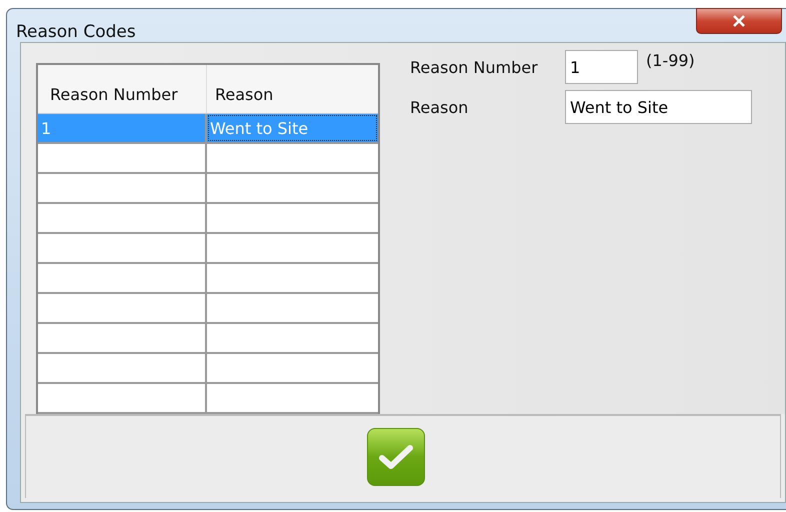 This screenshot has height=512, width=786. I want to click on column-header: Reason Number, so click(122, 89).